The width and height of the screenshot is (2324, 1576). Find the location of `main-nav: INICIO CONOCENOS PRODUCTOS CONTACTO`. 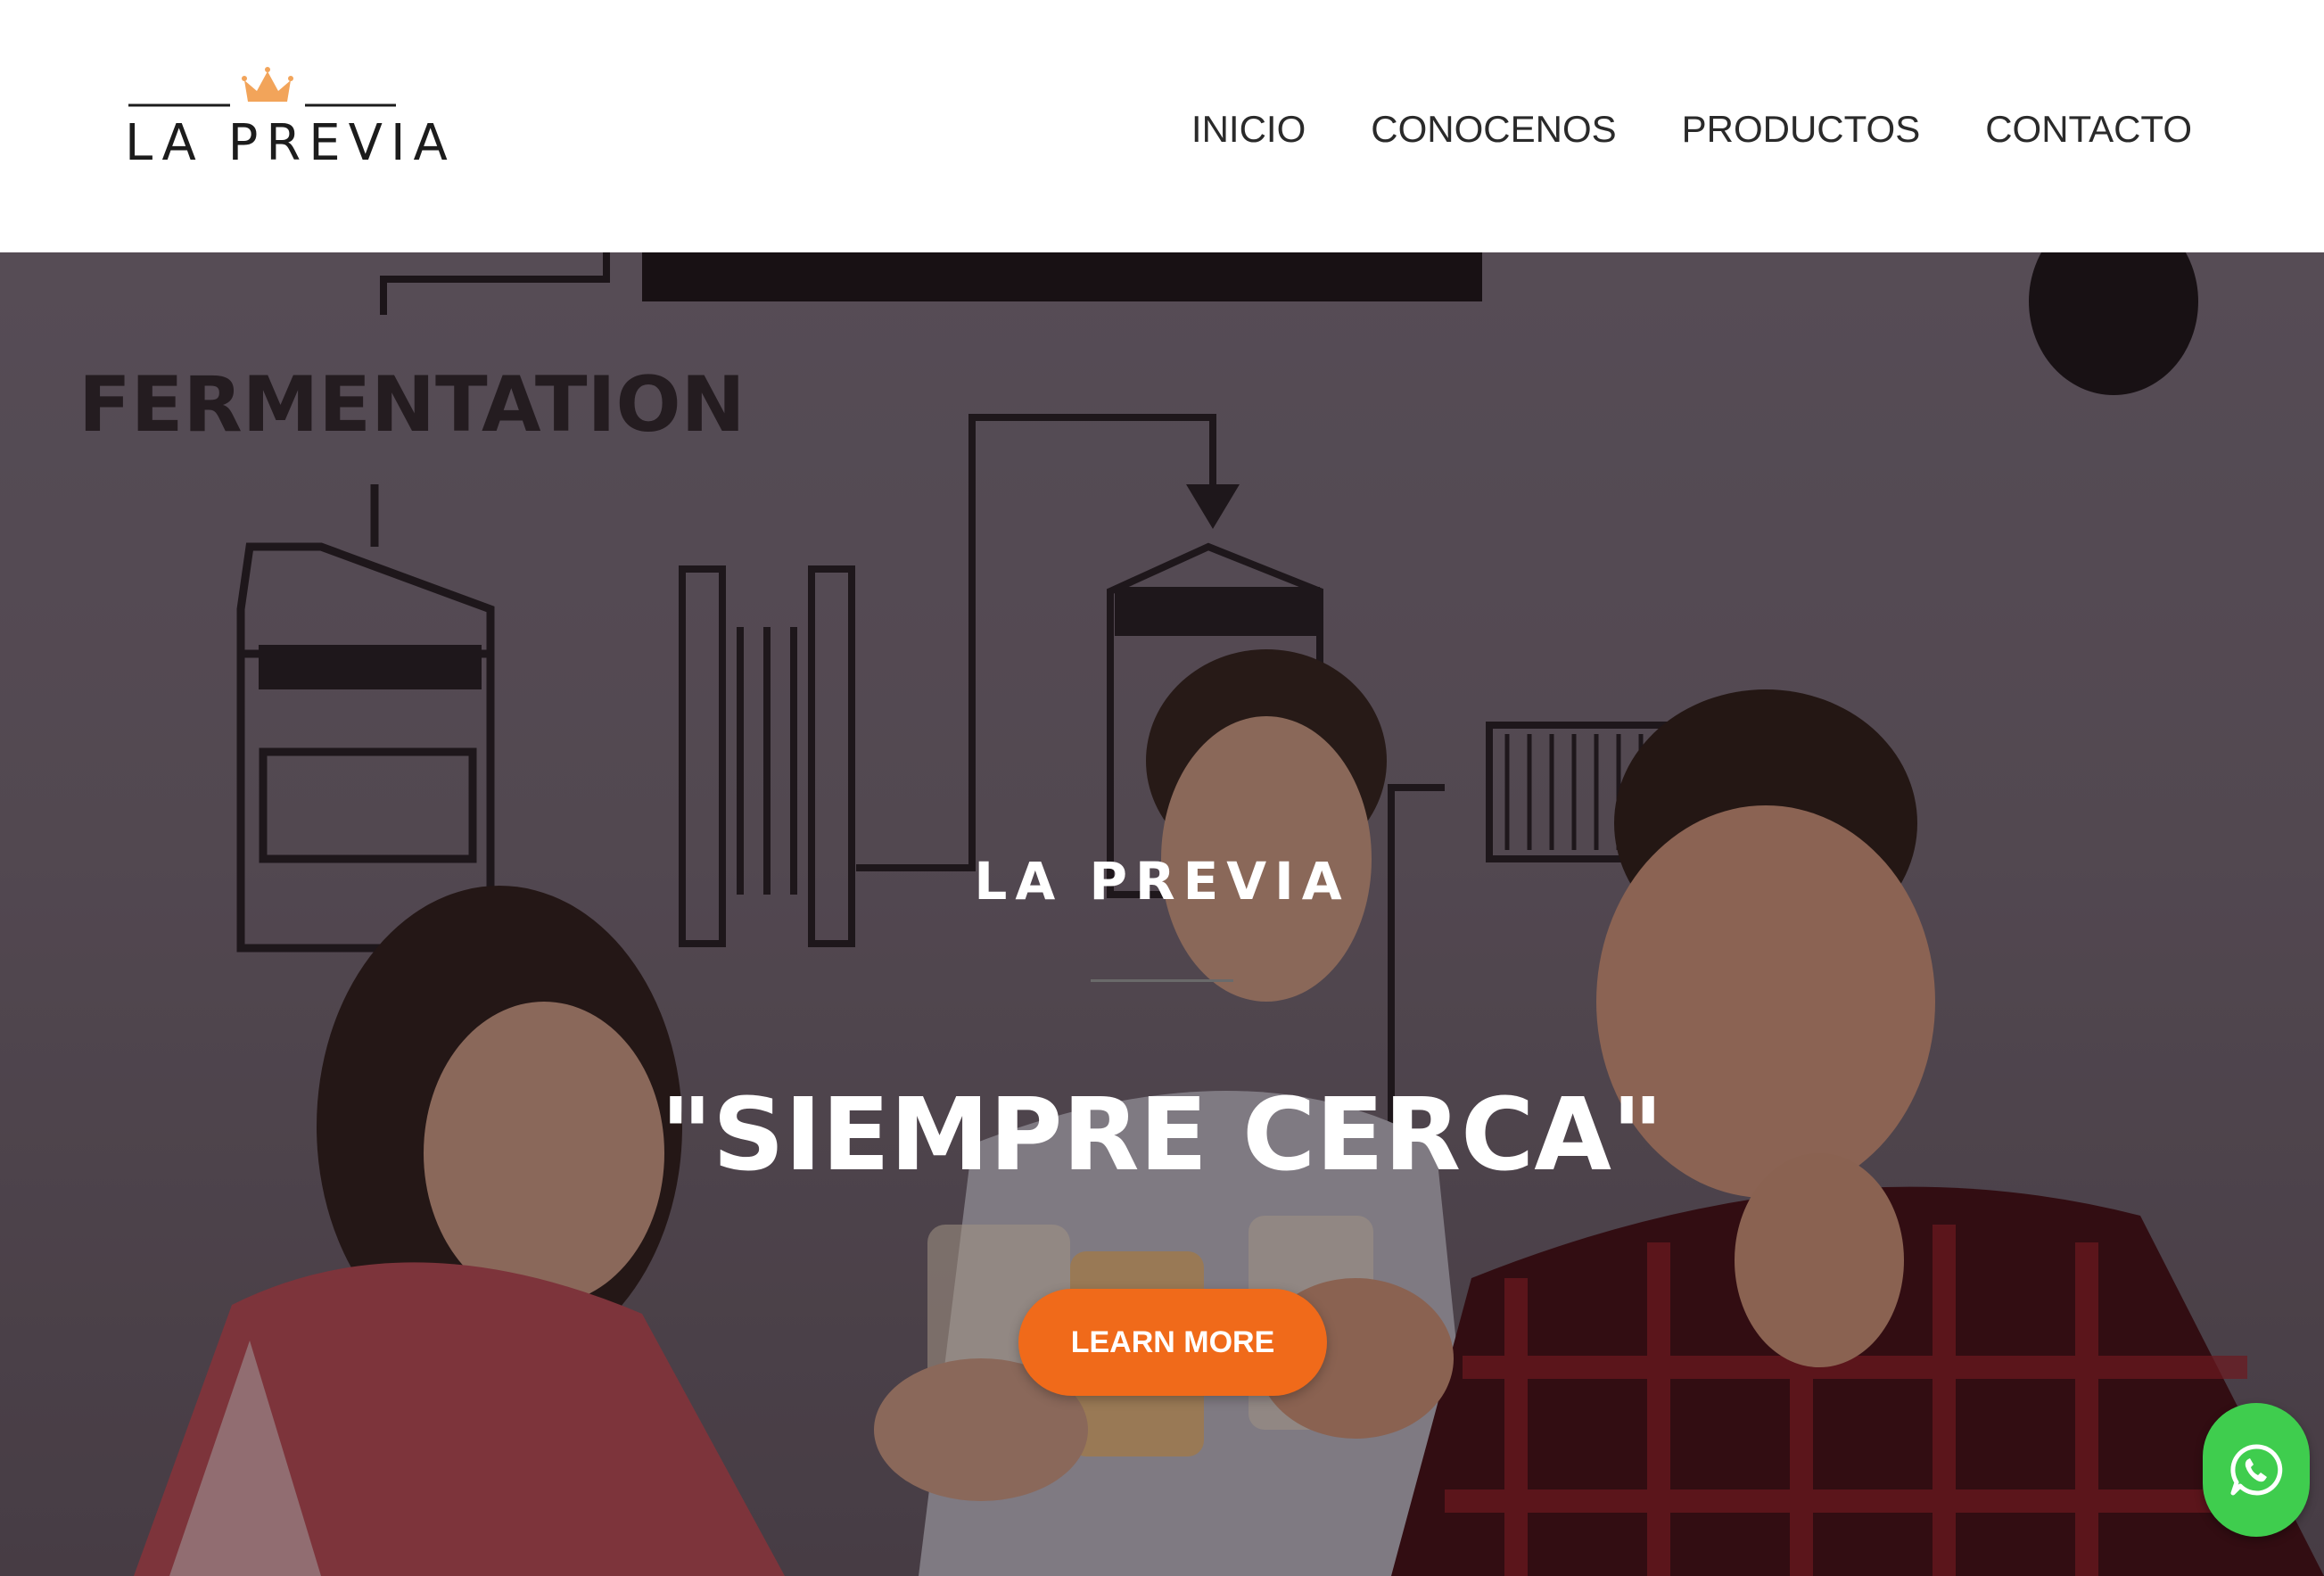

main-nav: INICIO CONOCENOS PRODUCTOS CONTACTO is located at coordinates (1691, 129).